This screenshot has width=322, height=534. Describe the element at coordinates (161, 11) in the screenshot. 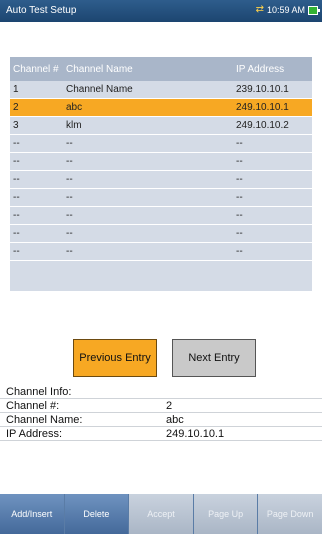

I see `title-bar: Auto Test Setup ⇄ 10:59 AM` at that location.